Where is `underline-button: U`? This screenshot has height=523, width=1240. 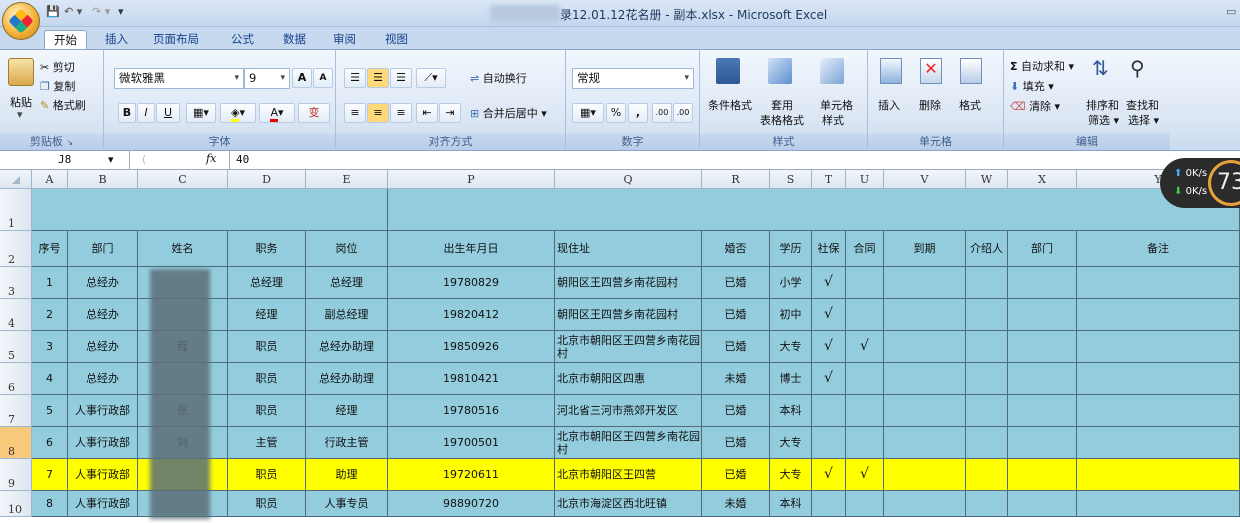
underline-button: U is located at coordinates (168, 113).